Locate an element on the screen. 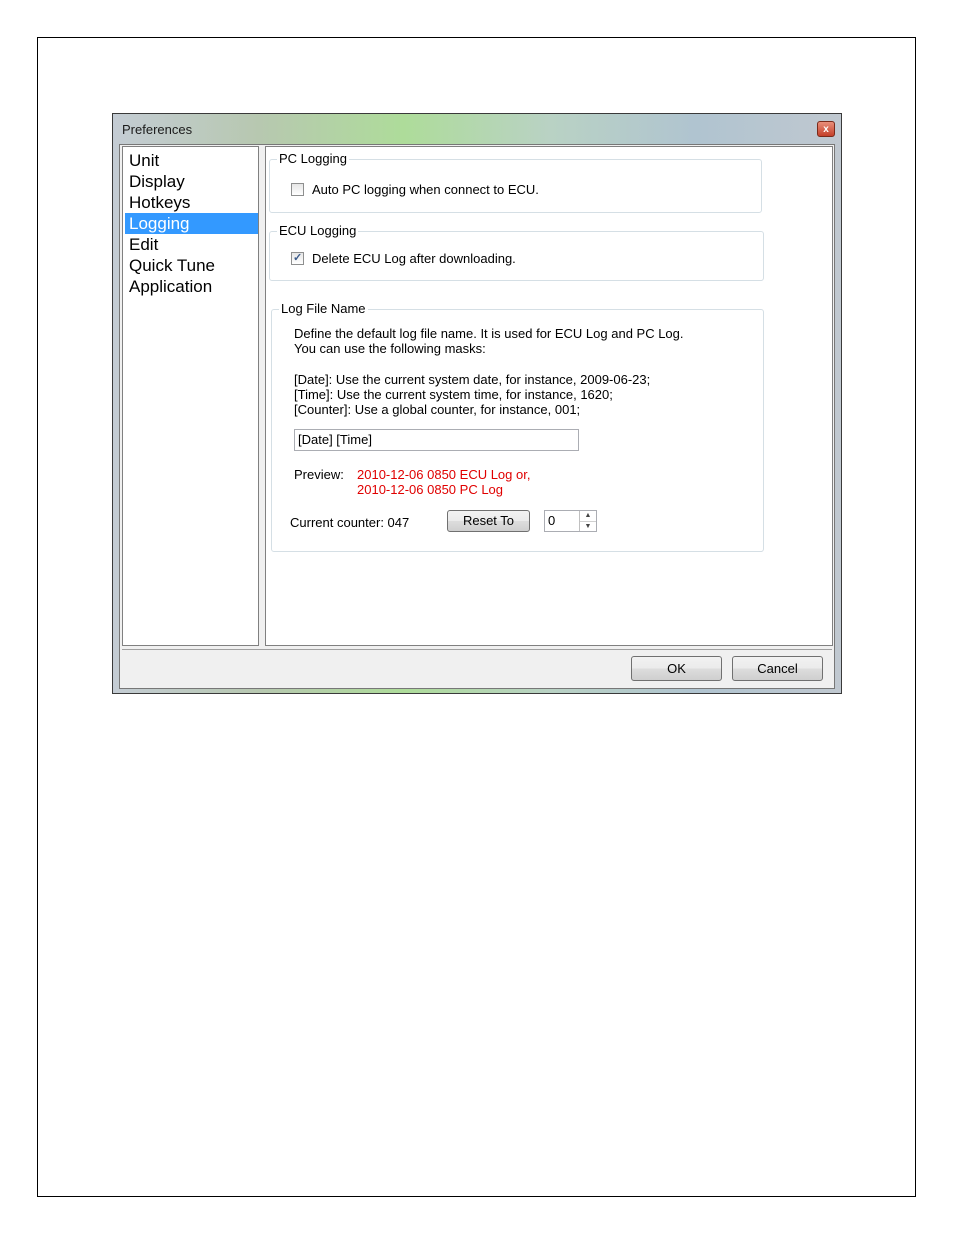 Image resolution: width=954 pixels, height=1235 pixels. reset-to-button: Reset To is located at coordinates (488, 521).